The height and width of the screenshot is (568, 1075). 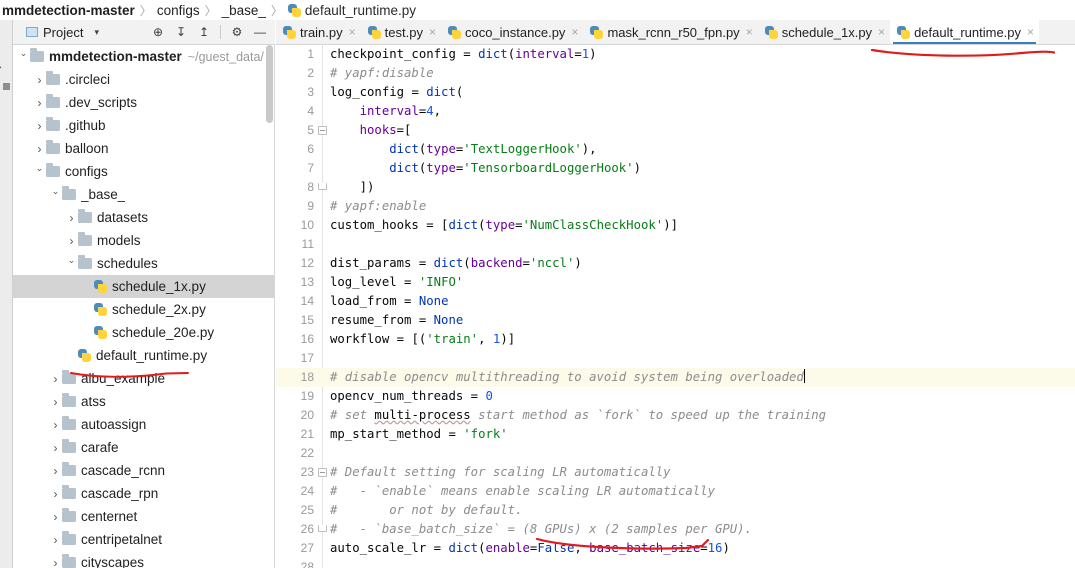 What do you see at coordinates (143, 332) in the screenshot?
I see `tree-row: schedule_20e.py` at bounding box center [143, 332].